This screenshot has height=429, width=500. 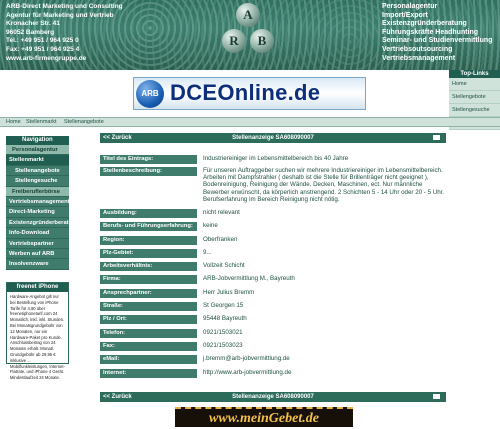 What do you see at coordinates (474, 74) in the screenshot?
I see `top-links-title: Top-Links` at bounding box center [474, 74].